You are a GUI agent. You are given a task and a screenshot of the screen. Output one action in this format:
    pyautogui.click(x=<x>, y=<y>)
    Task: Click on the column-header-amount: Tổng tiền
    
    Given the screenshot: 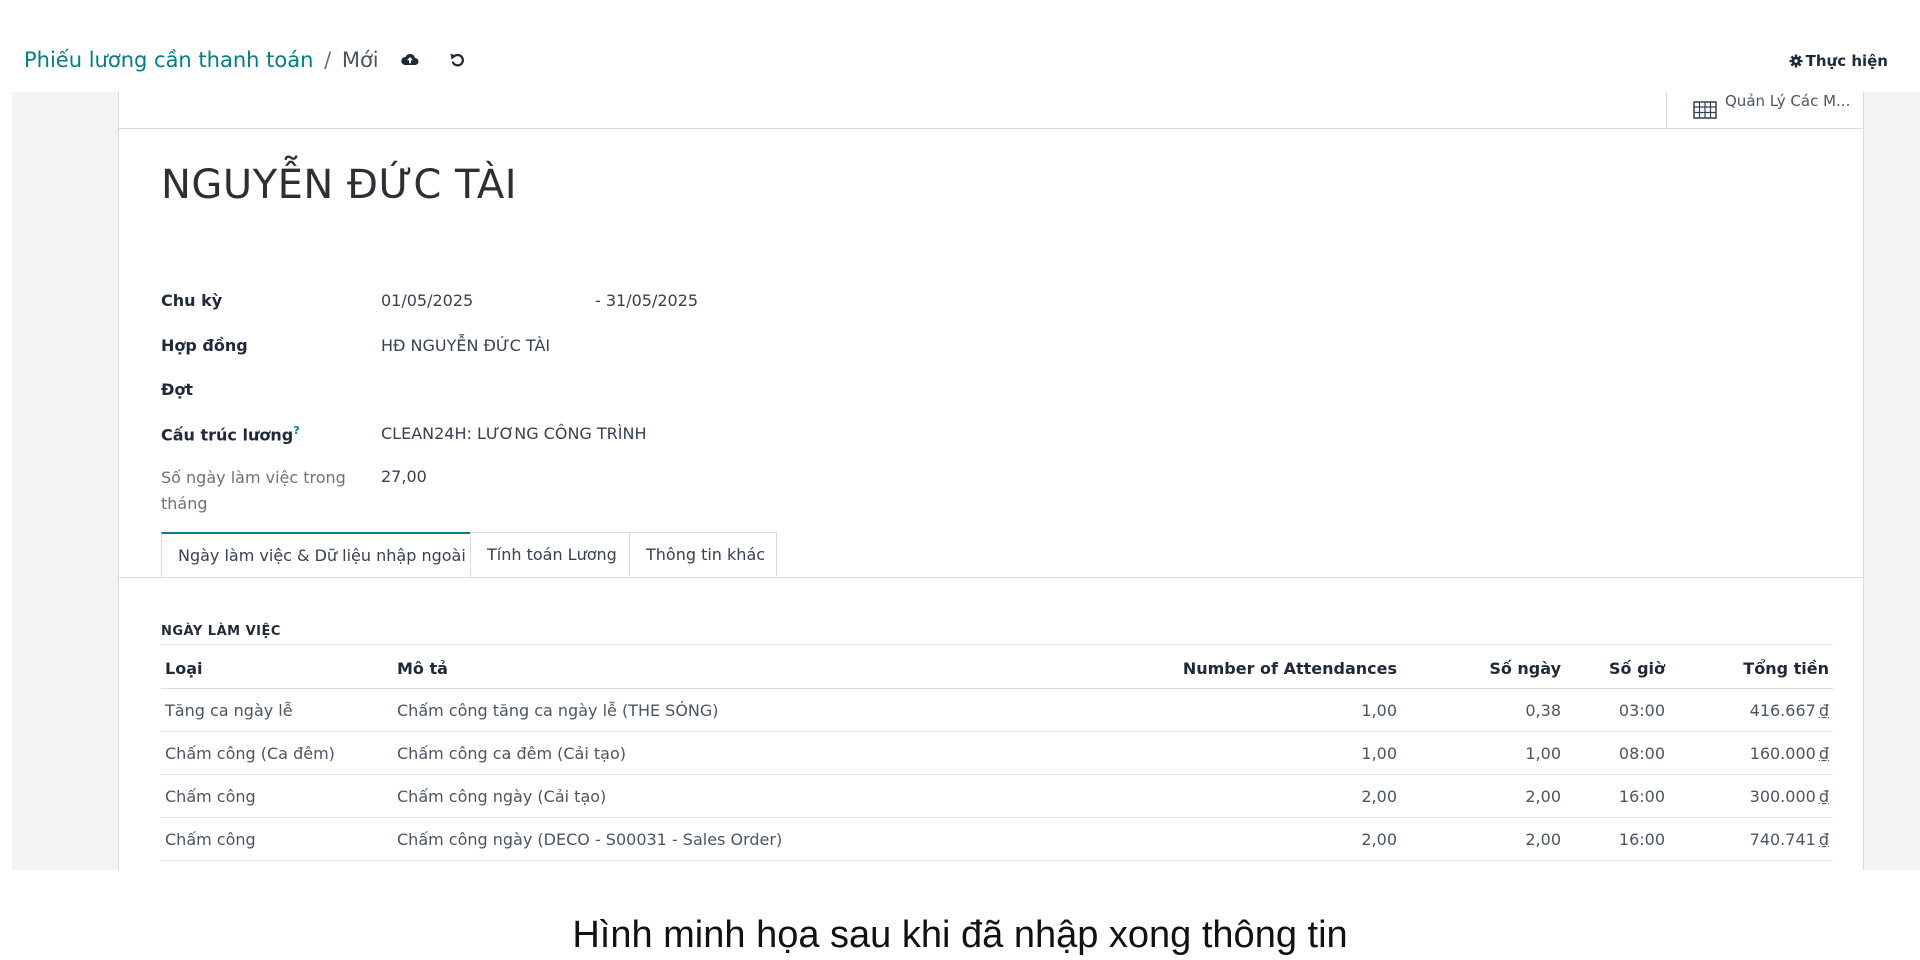 What is the action you would take?
    pyautogui.click(x=1751, y=668)
    